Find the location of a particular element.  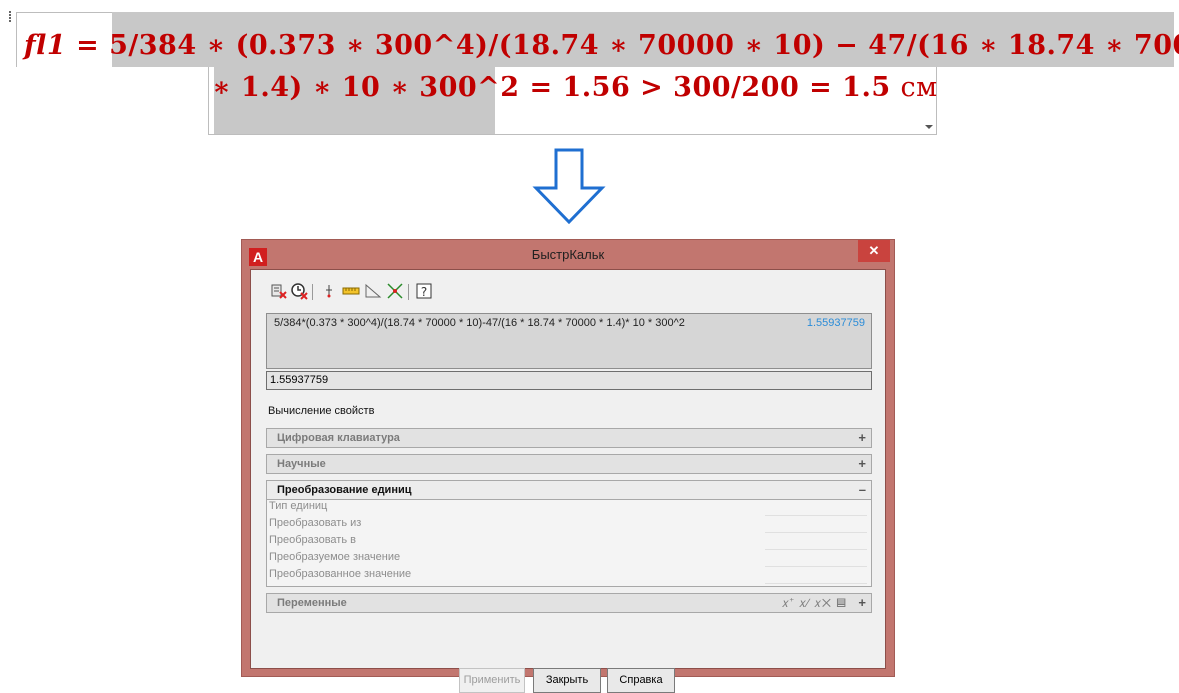

unit-row-label: Преобразовать в is located at coordinates (312, 540).